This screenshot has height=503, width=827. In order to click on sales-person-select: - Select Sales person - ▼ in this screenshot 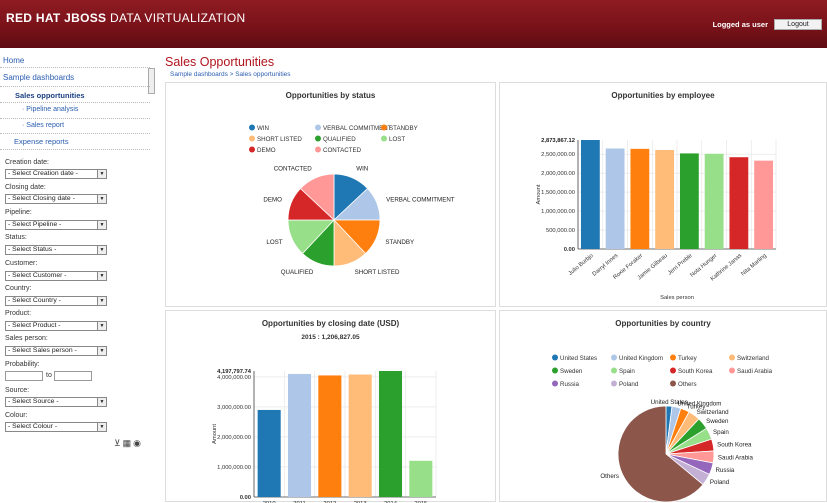, I will do `click(56, 351)`.